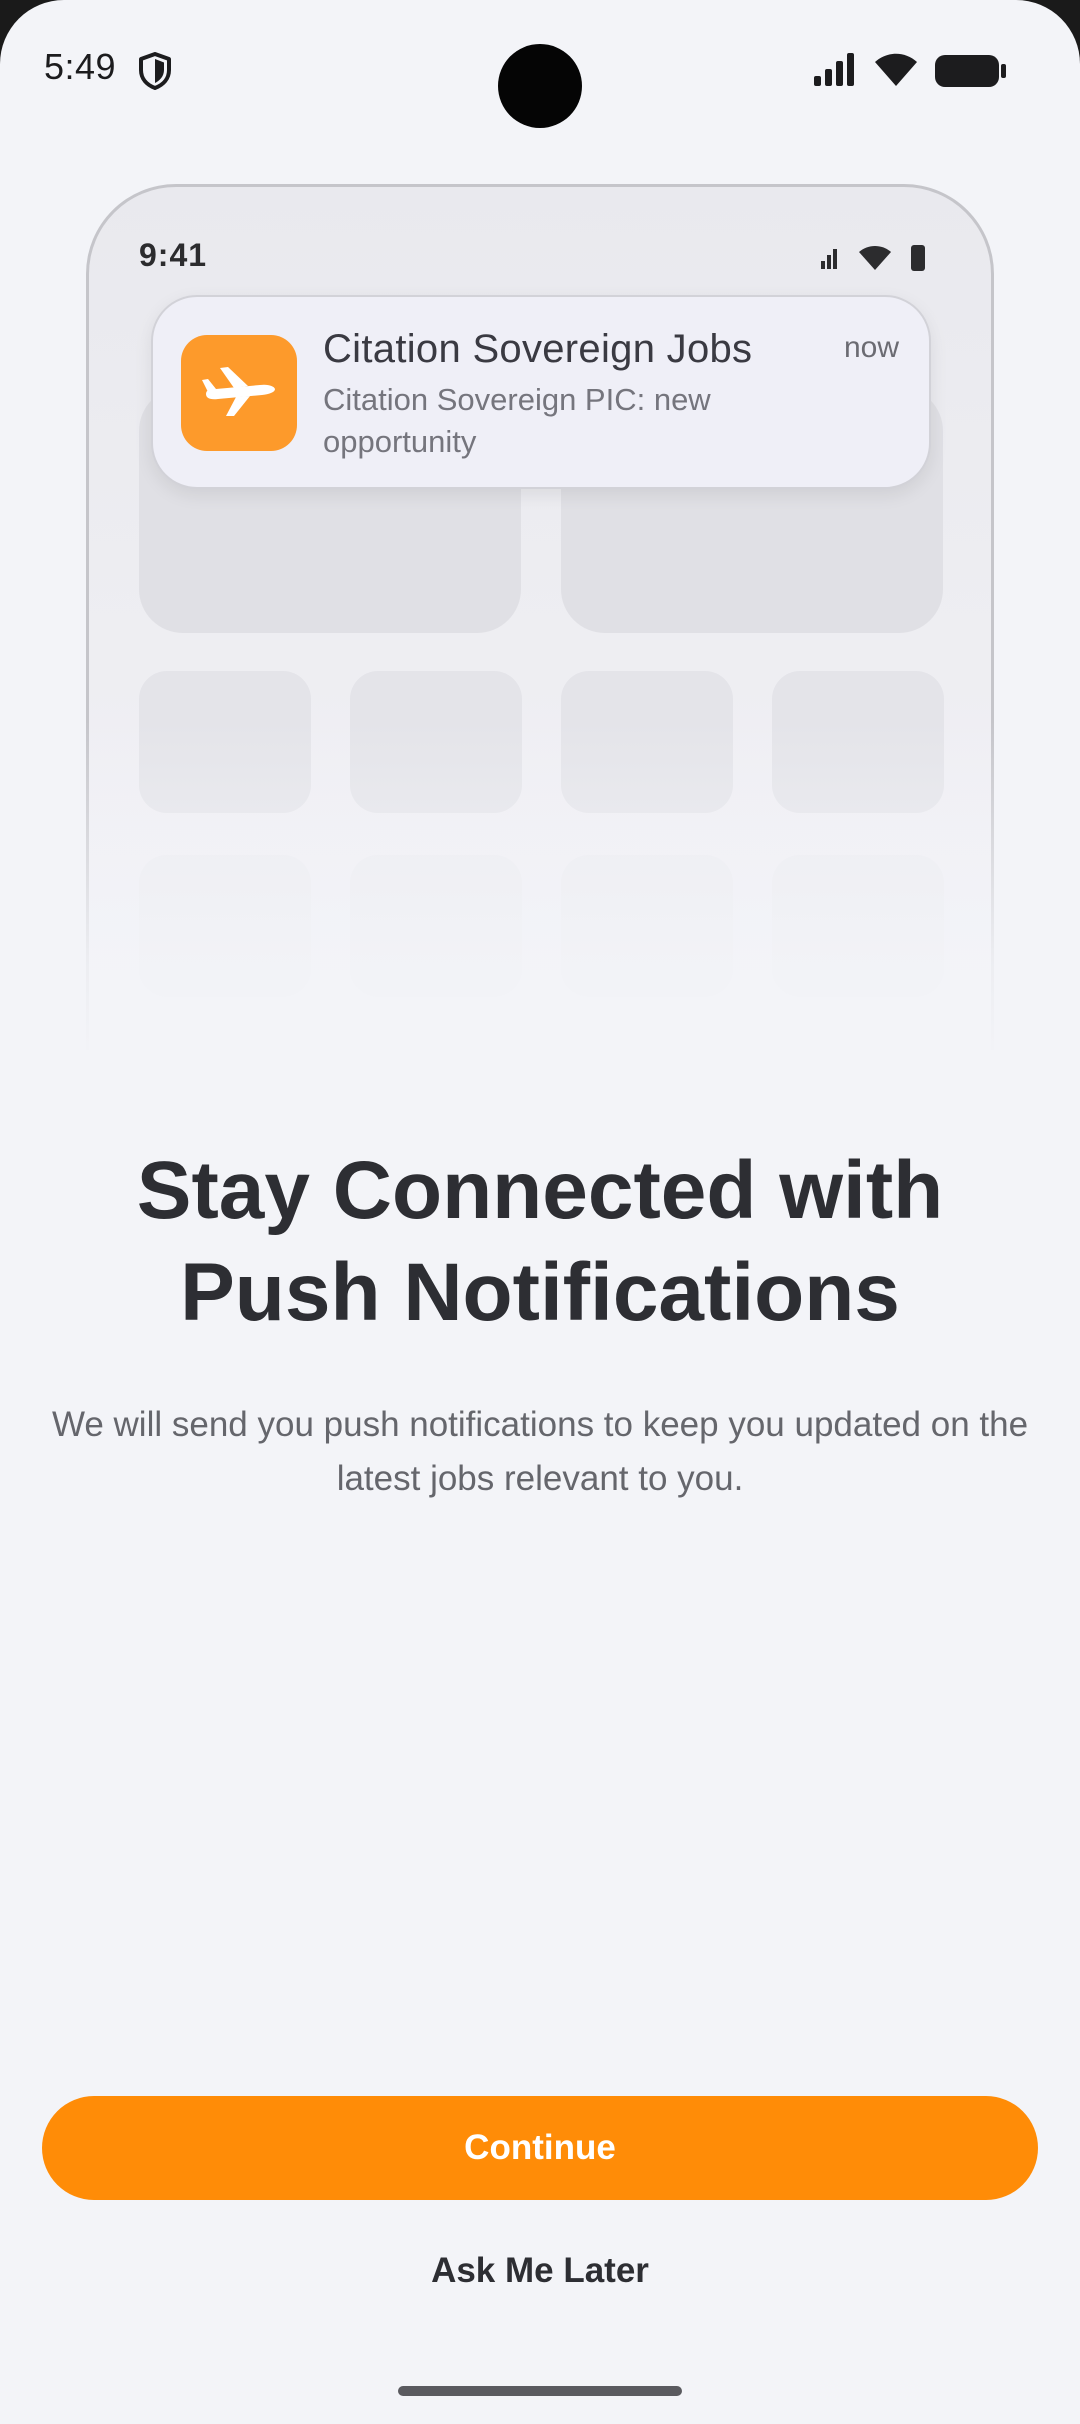 This screenshot has width=1080, height=2424. I want to click on notification-time: now, so click(871, 347).